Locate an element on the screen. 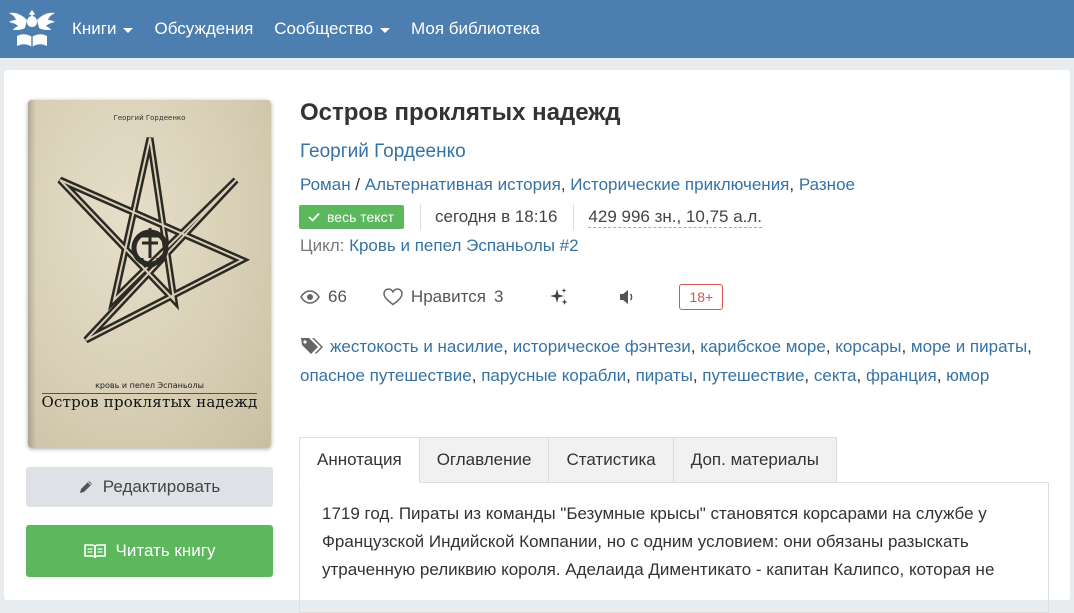 The image size is (1074, 613). edit-button: Редактировать is located at coordinates (149, 487).